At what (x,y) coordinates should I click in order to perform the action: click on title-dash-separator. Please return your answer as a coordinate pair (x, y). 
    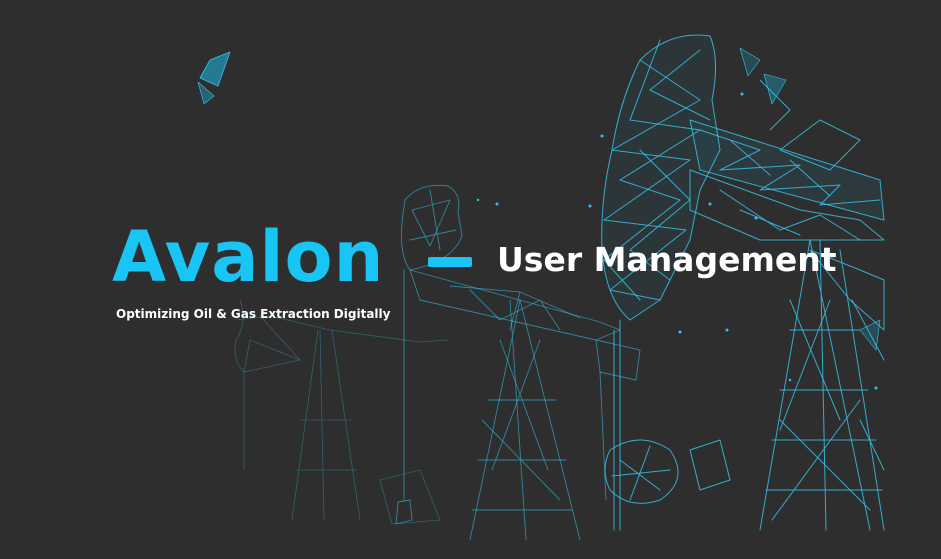
    Looking at the image, I should click on (450, 262).